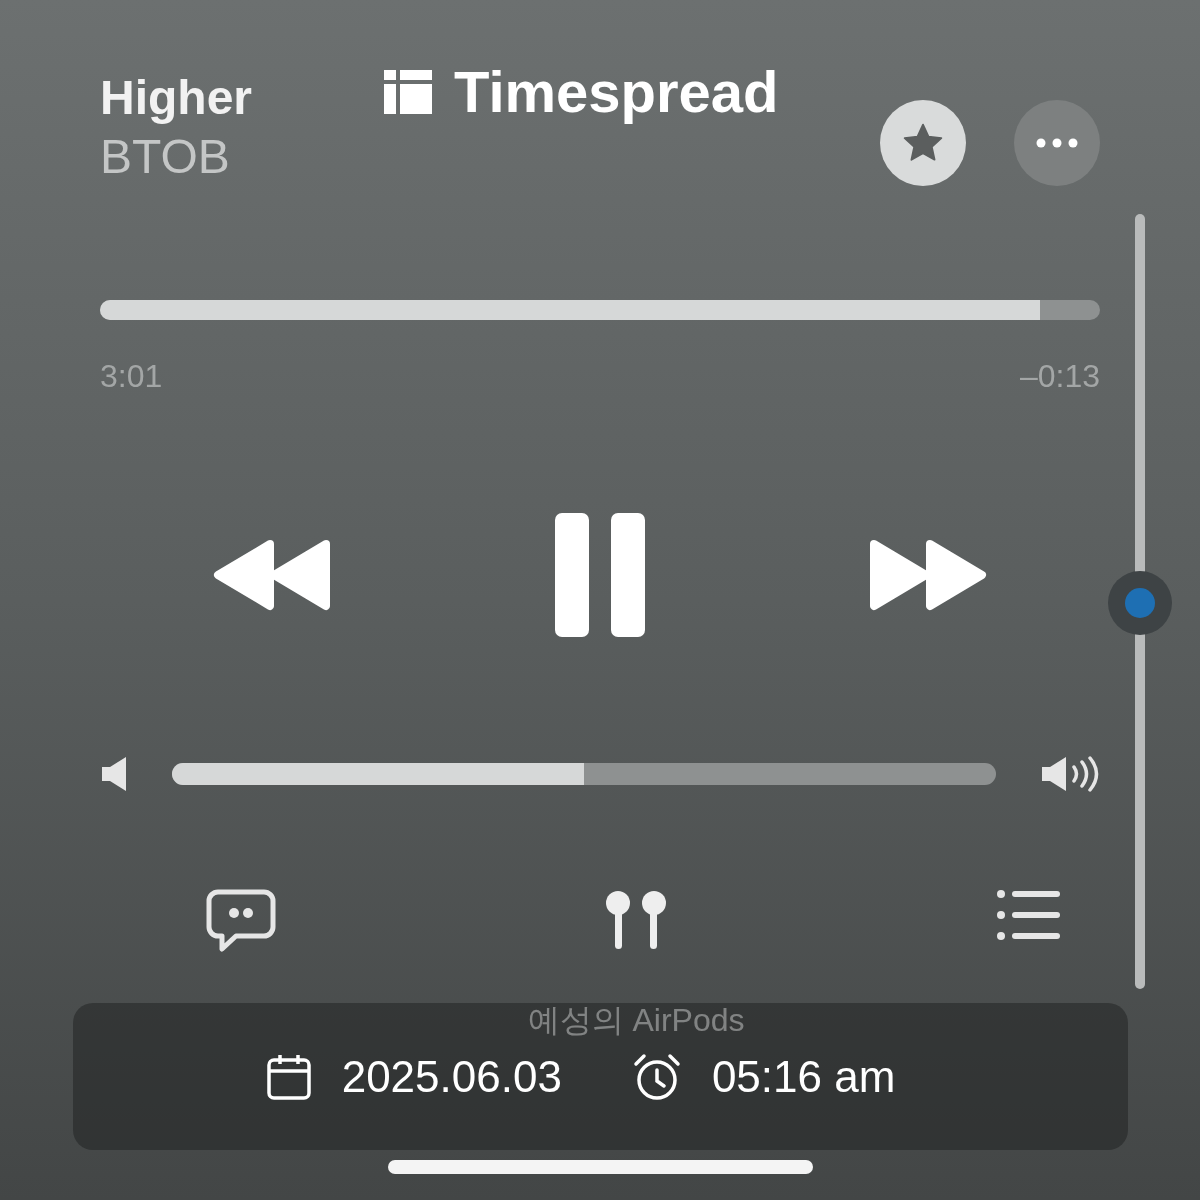 The width and height of the screenshot is (1200, 1200). I want to click on device-label: 예성의 AirPods, so click(636, 1020).